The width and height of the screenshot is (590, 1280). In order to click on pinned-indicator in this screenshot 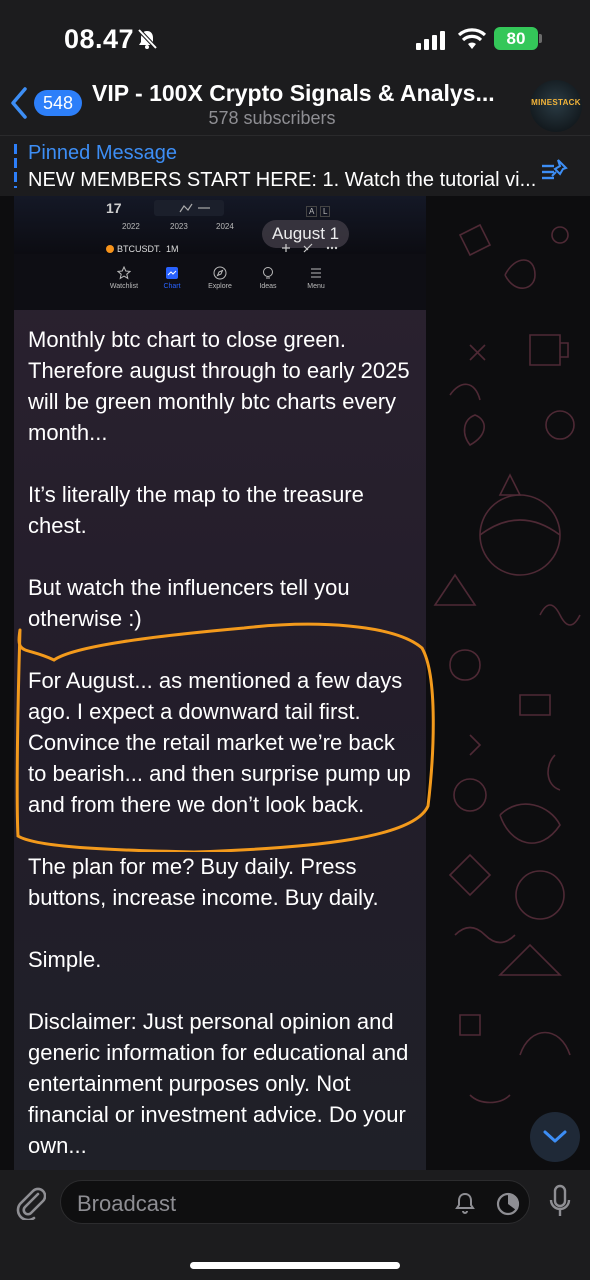, I will do `click(15, 166)`.